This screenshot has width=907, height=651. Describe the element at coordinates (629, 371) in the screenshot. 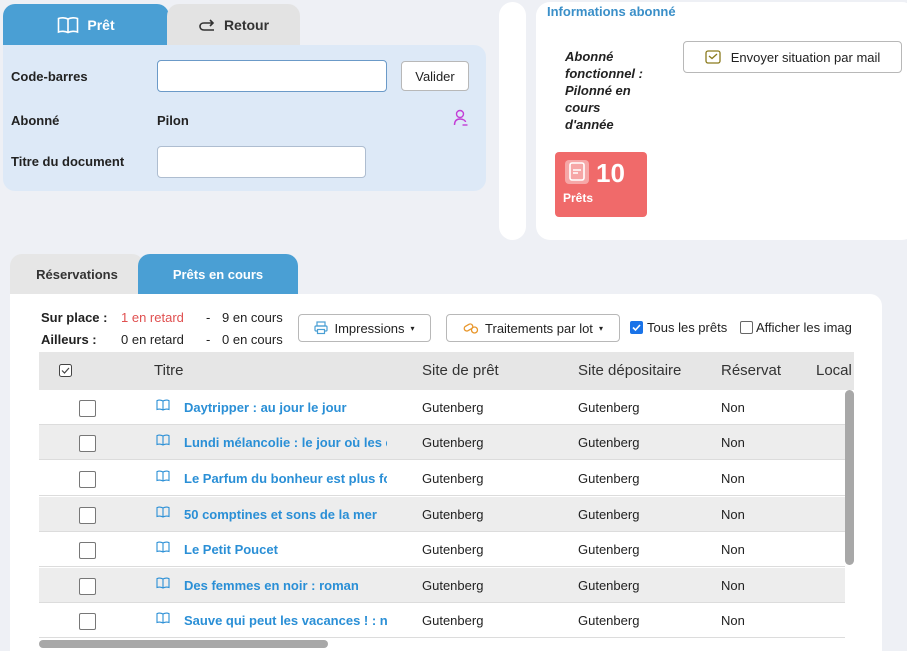

I see `column-header-site-depositaire: Site dépositaire` at that location.